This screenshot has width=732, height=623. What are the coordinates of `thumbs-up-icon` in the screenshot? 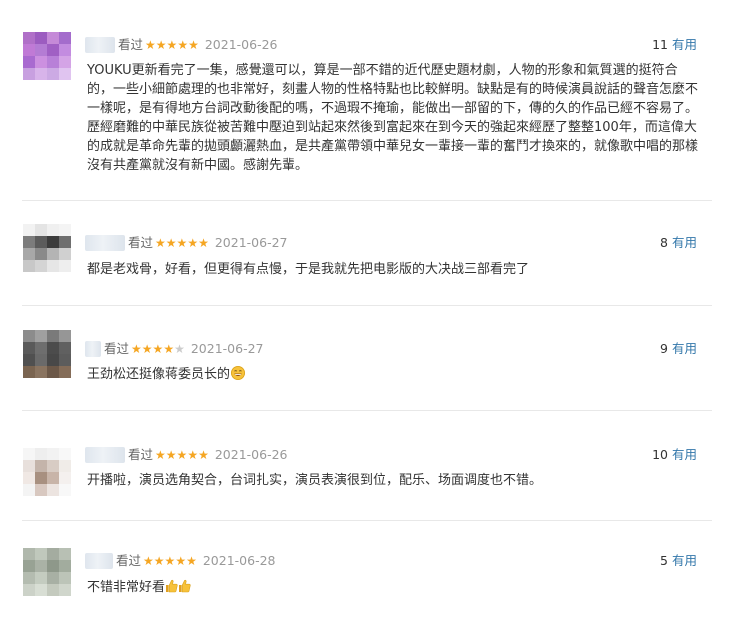 It's located at (184, 586).